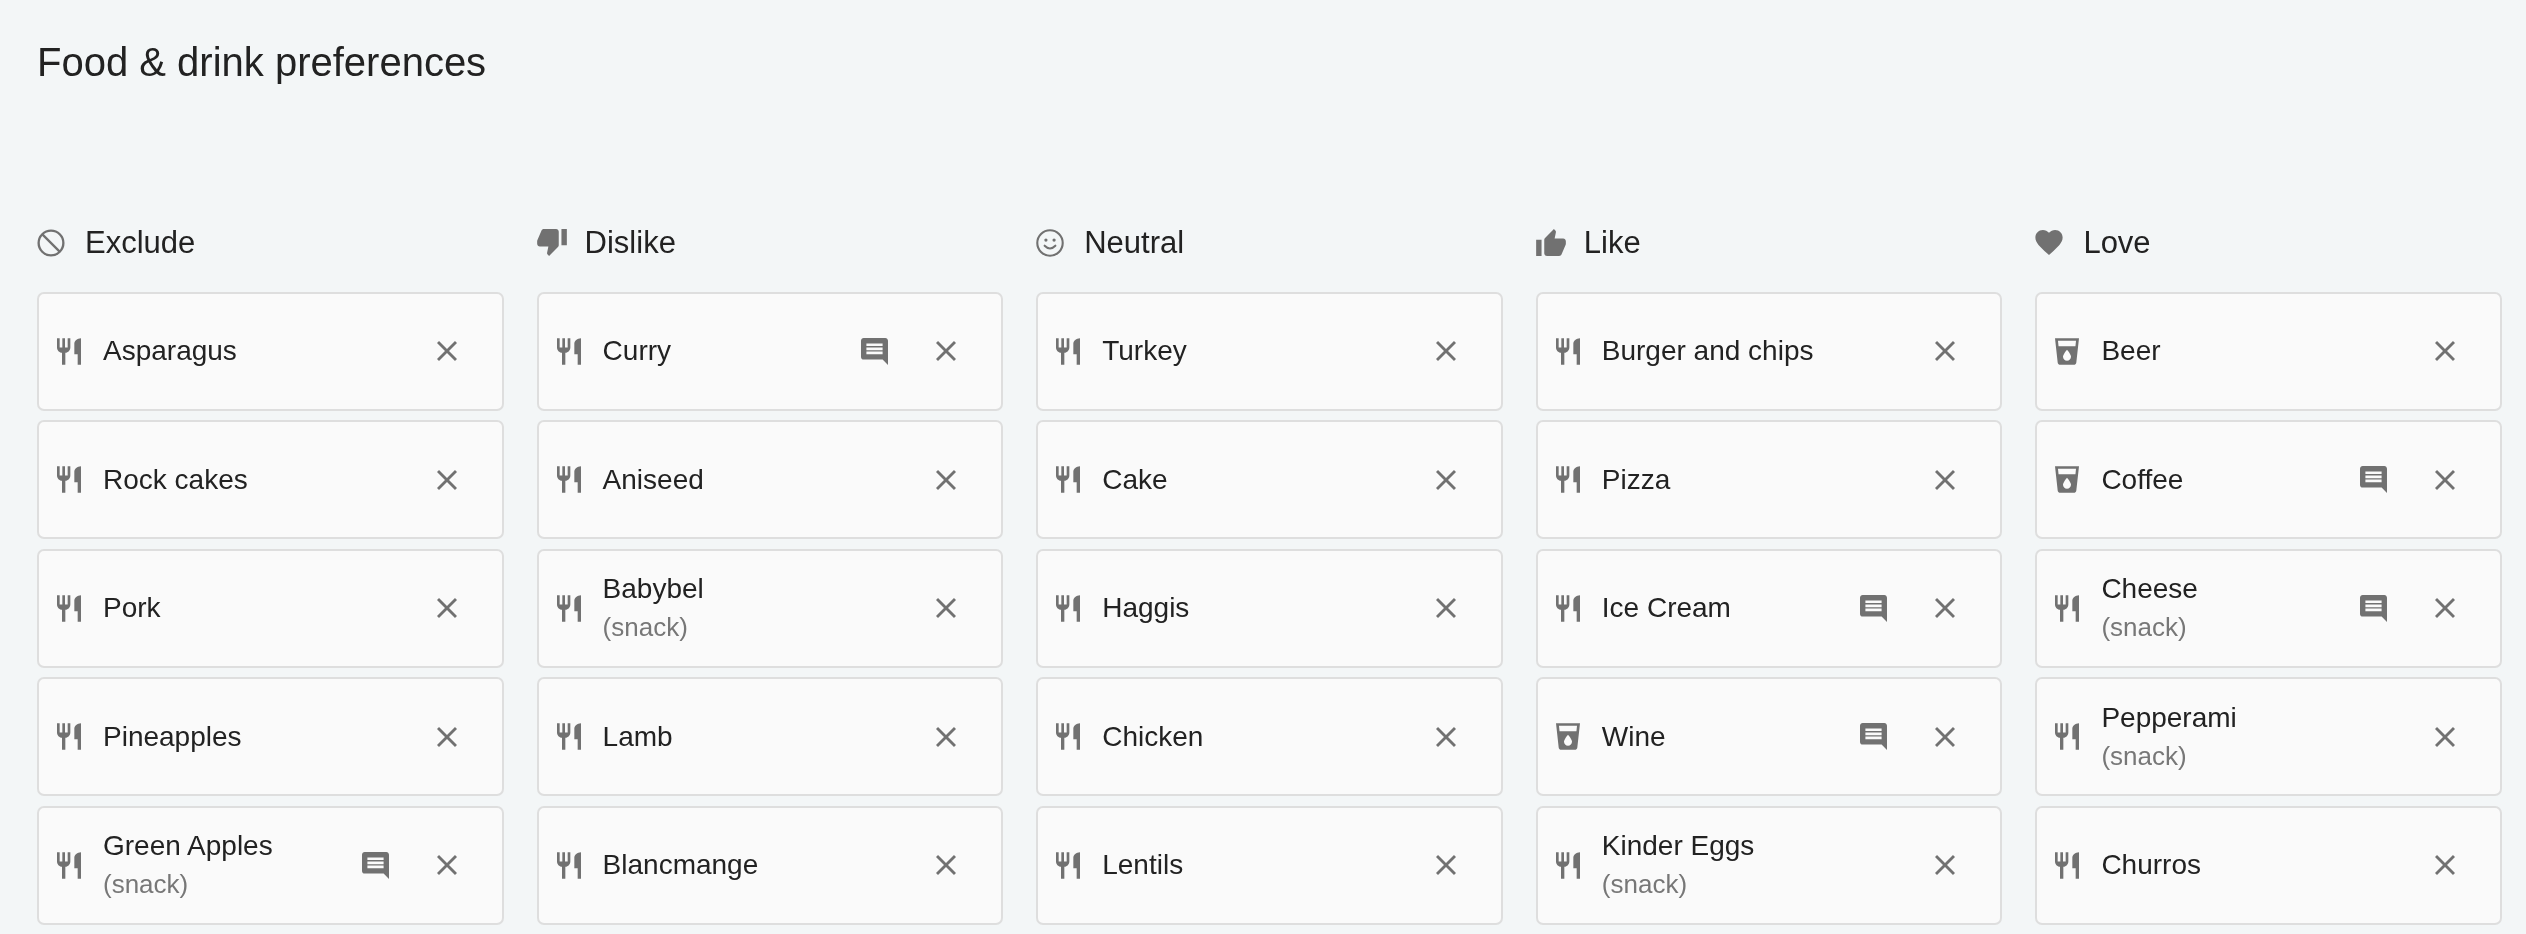 This screenshot has height=934, width=2526. What do you see at coordinates (1134, 242) in the screenshot?
I see `column-heading: Neutral` at bounding box center [1134, 242].